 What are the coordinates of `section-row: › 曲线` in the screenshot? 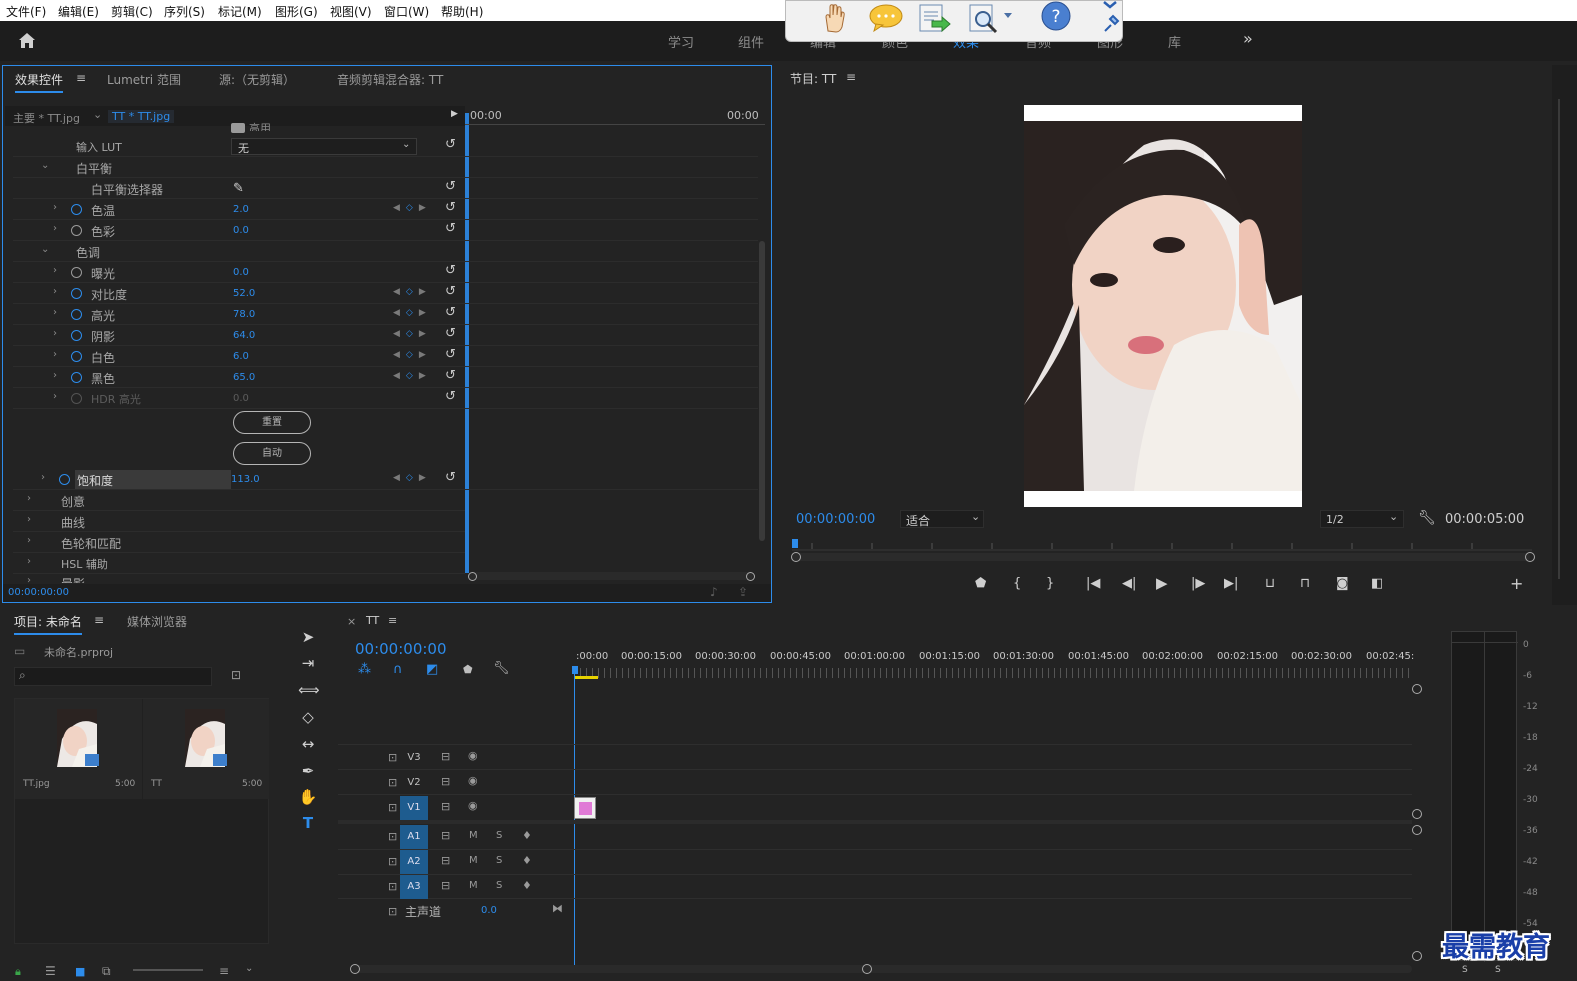 It's located at (239, 522).